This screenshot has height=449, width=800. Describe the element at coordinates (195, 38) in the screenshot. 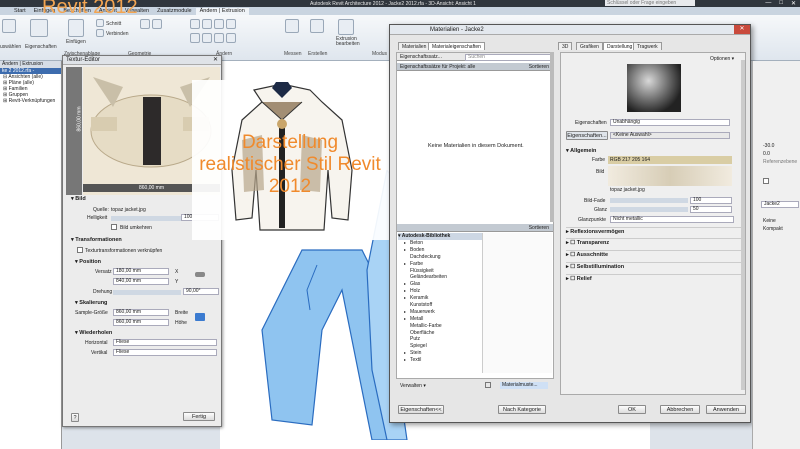

I see `array-icon` at that location.